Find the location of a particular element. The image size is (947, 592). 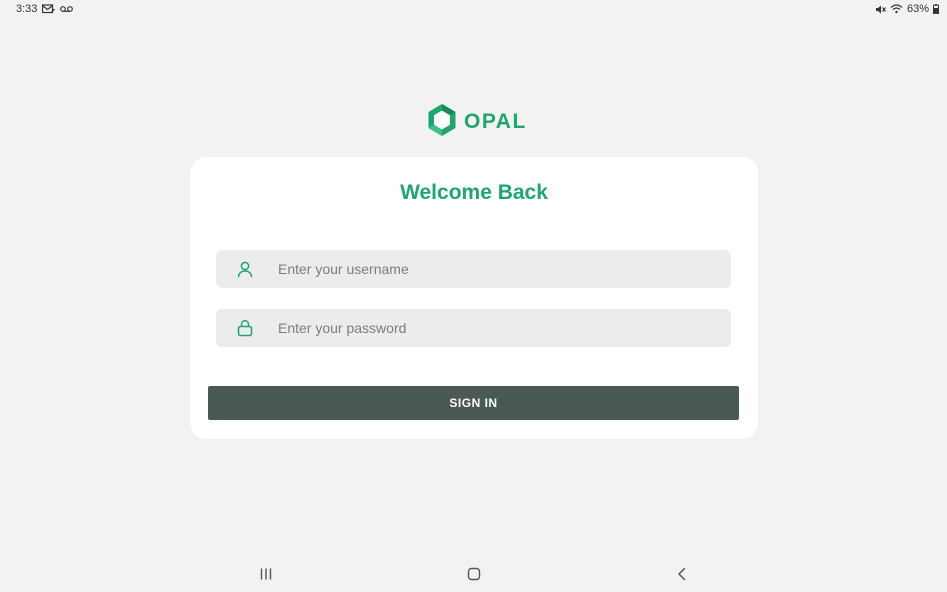

logo-text: OPAL is located at coordinates (495, 121).